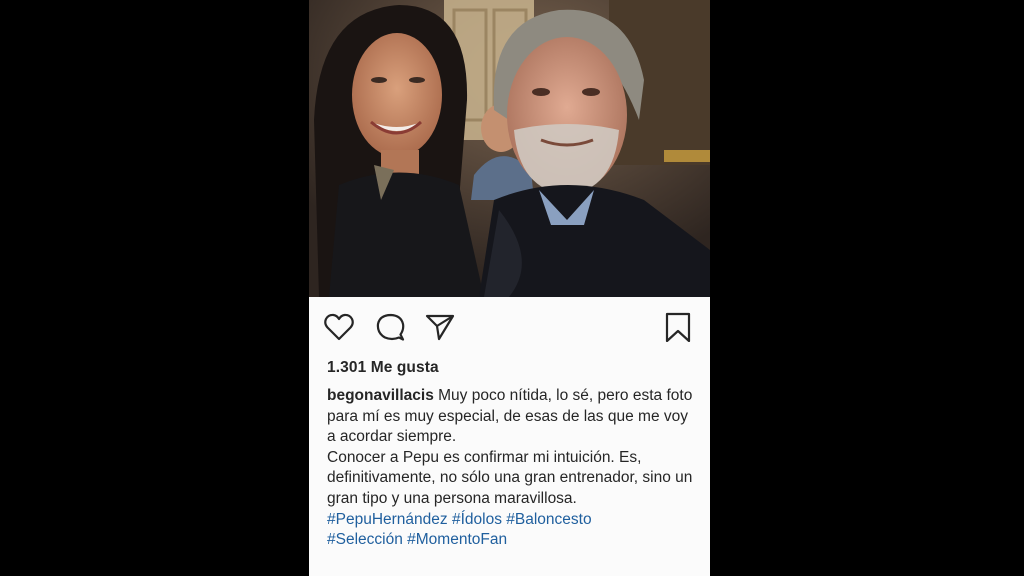 The width and height of the screenshot is (1024, 576). I want to click on hashtag-link: #PepuHernández, so click(387, 519).